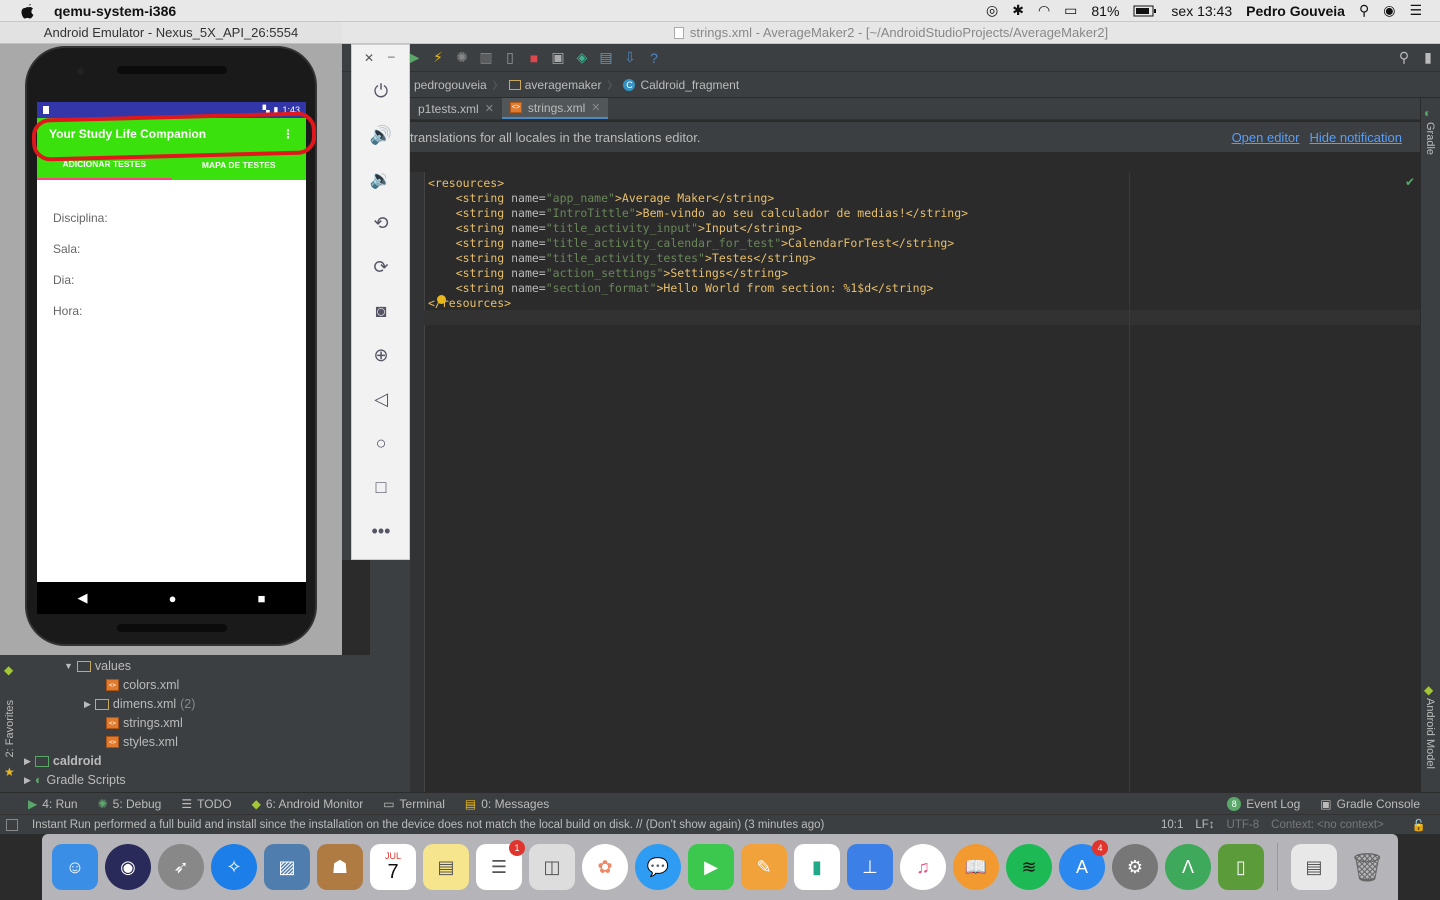 This screenshot has width=1440, height=900. Describe the element at coordinates (764, 867) in the screenshot. I see `pages-icon: ✎` at that location.